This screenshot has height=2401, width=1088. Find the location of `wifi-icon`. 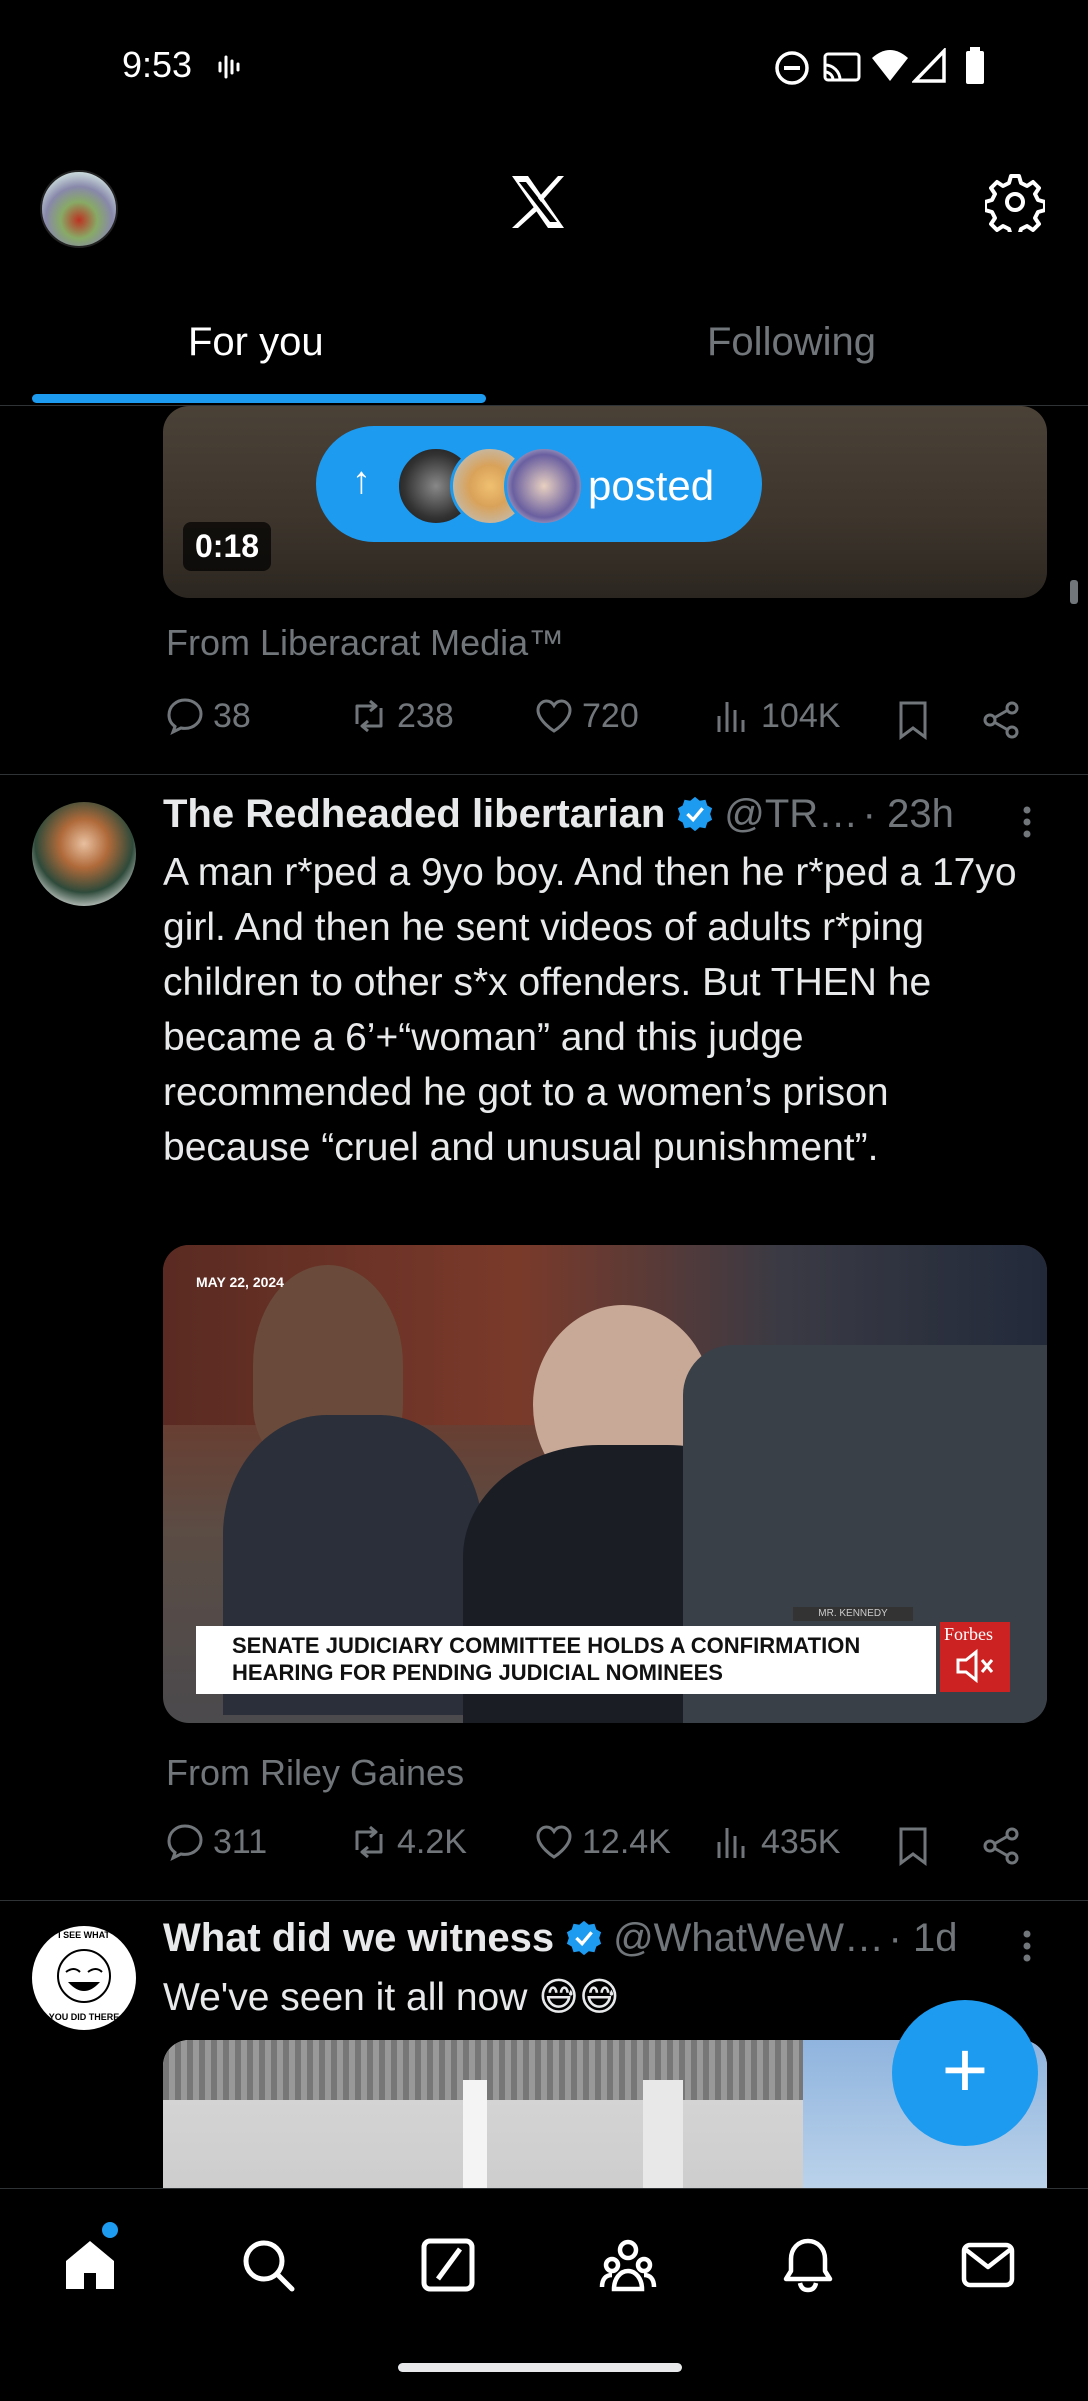

wifi-icon is located at coordinates (890, 65).